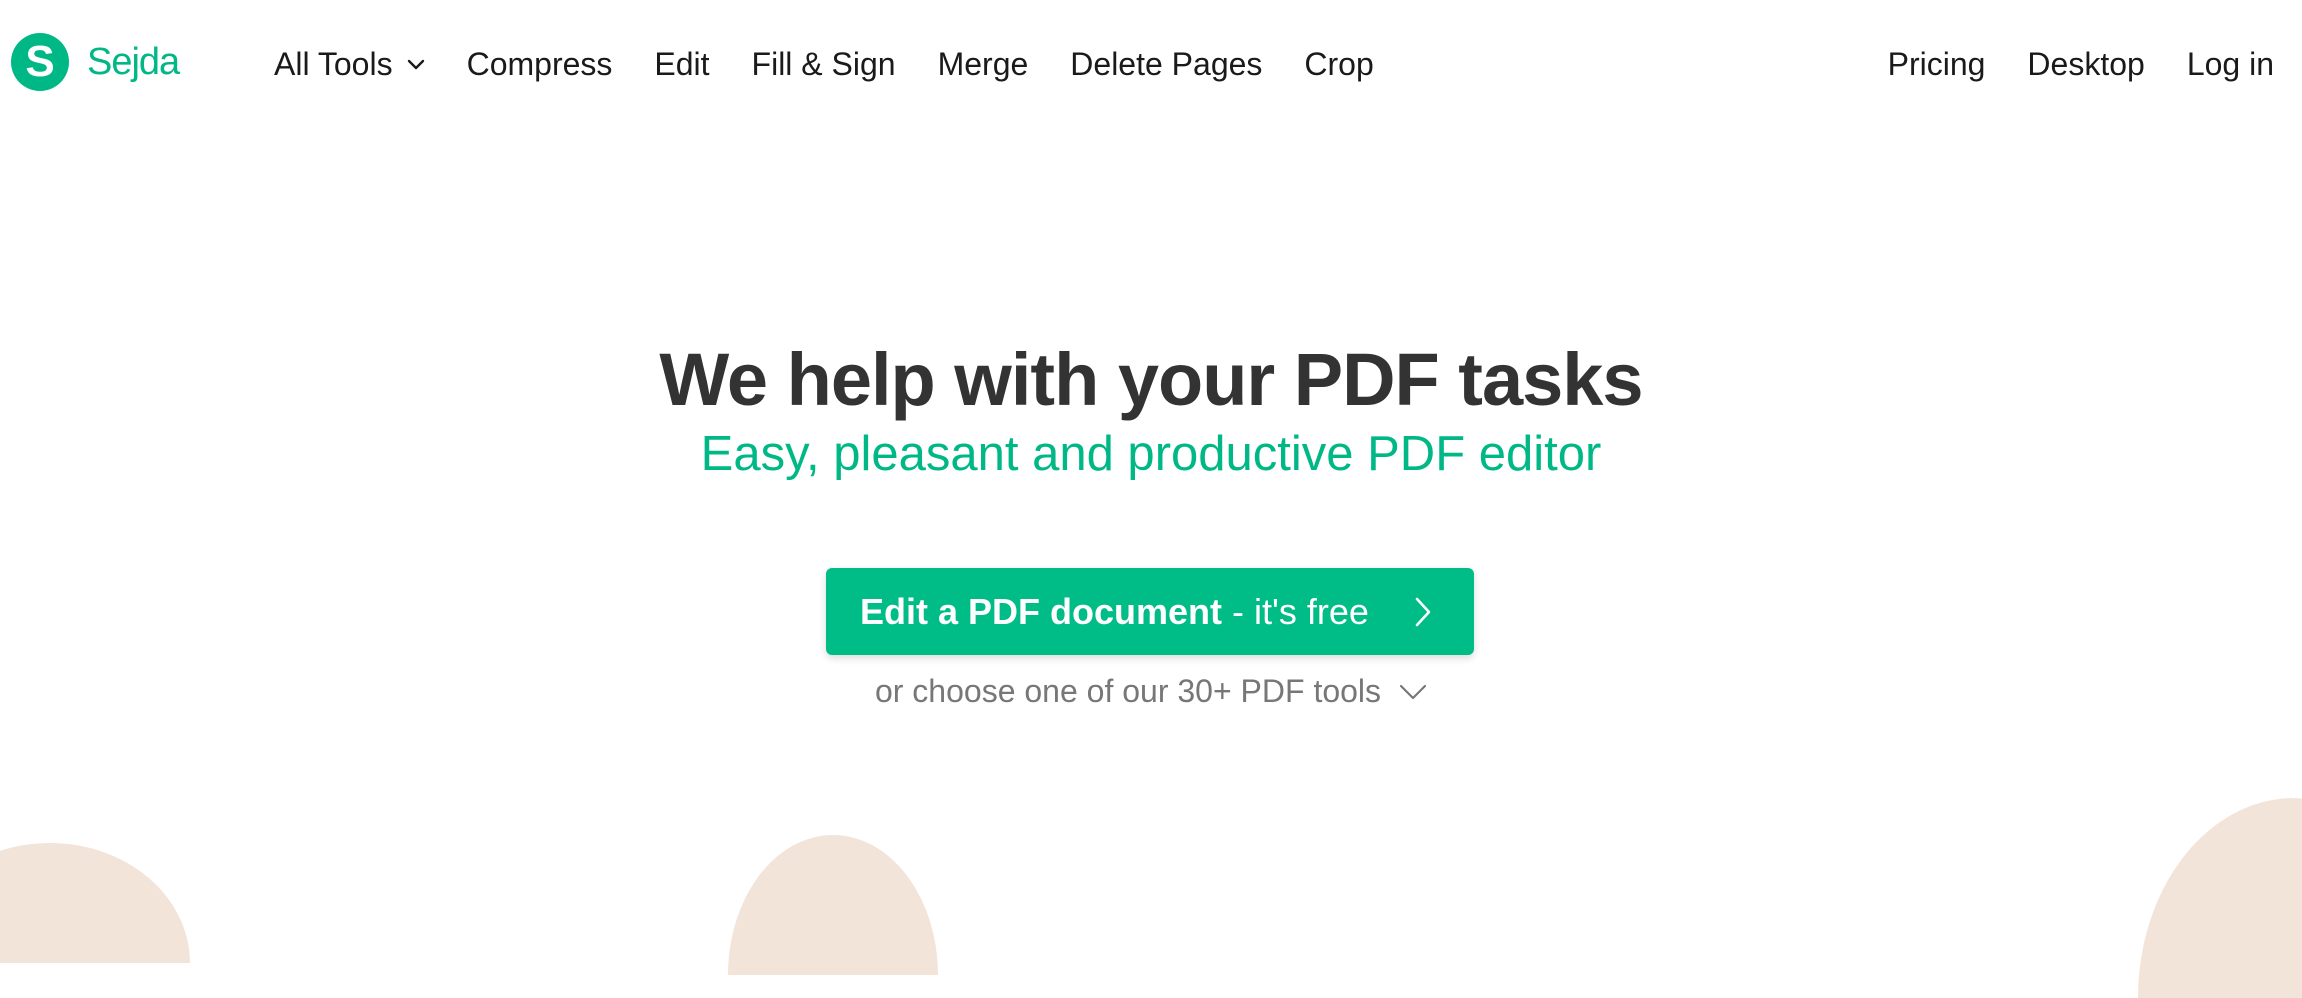 This screenshot has width=2302, height=998. Describe the element at coordinates (1128, 691) in the screenshot. I see `tools-link-label: or choose one of our 30+ PDF tools` at that location.